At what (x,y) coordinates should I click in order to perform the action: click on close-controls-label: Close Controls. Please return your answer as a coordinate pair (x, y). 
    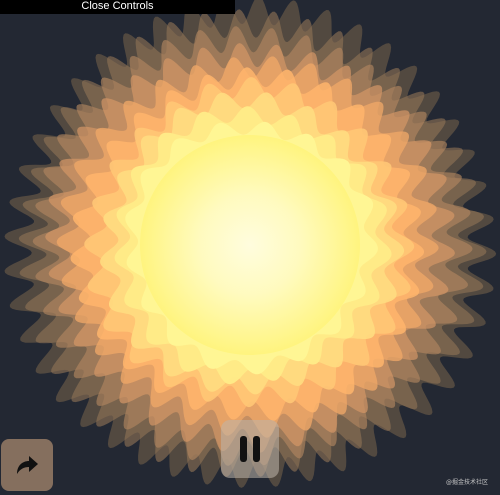
    Looking at the image, I should click on (117, 6).